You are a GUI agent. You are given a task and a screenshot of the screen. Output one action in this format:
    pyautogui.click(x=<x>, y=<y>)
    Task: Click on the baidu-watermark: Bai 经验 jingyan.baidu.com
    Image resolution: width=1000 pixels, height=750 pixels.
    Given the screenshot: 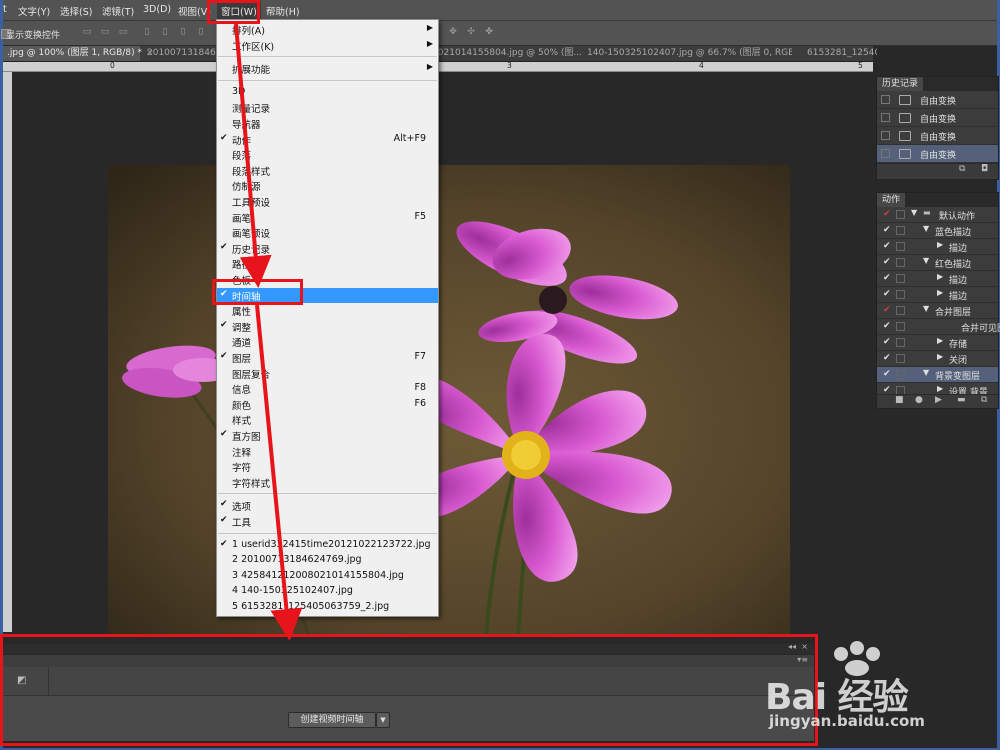 What is the action you would take?
    pyautogui.click(x=875, y=690)
    